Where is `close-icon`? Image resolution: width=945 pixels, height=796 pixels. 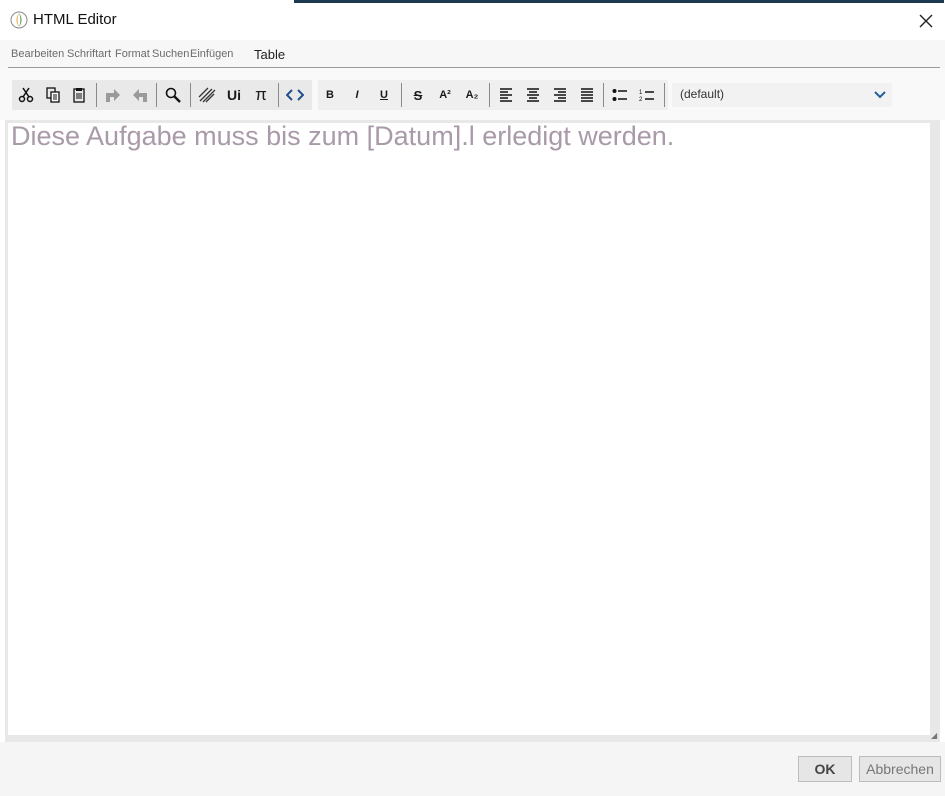
close-icon is located at coordinates (926, 21).